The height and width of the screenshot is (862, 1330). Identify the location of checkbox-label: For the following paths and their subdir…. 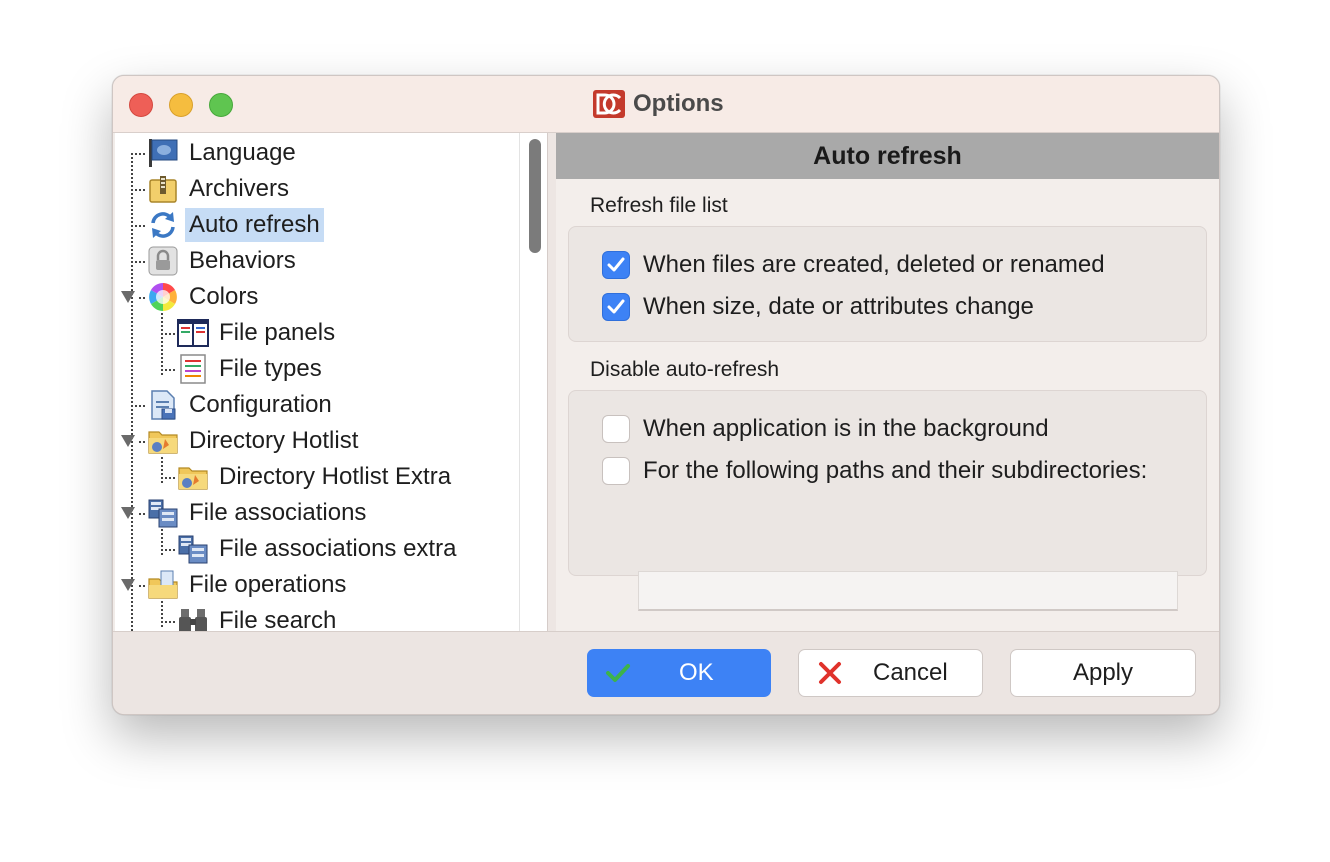
(895, 470).